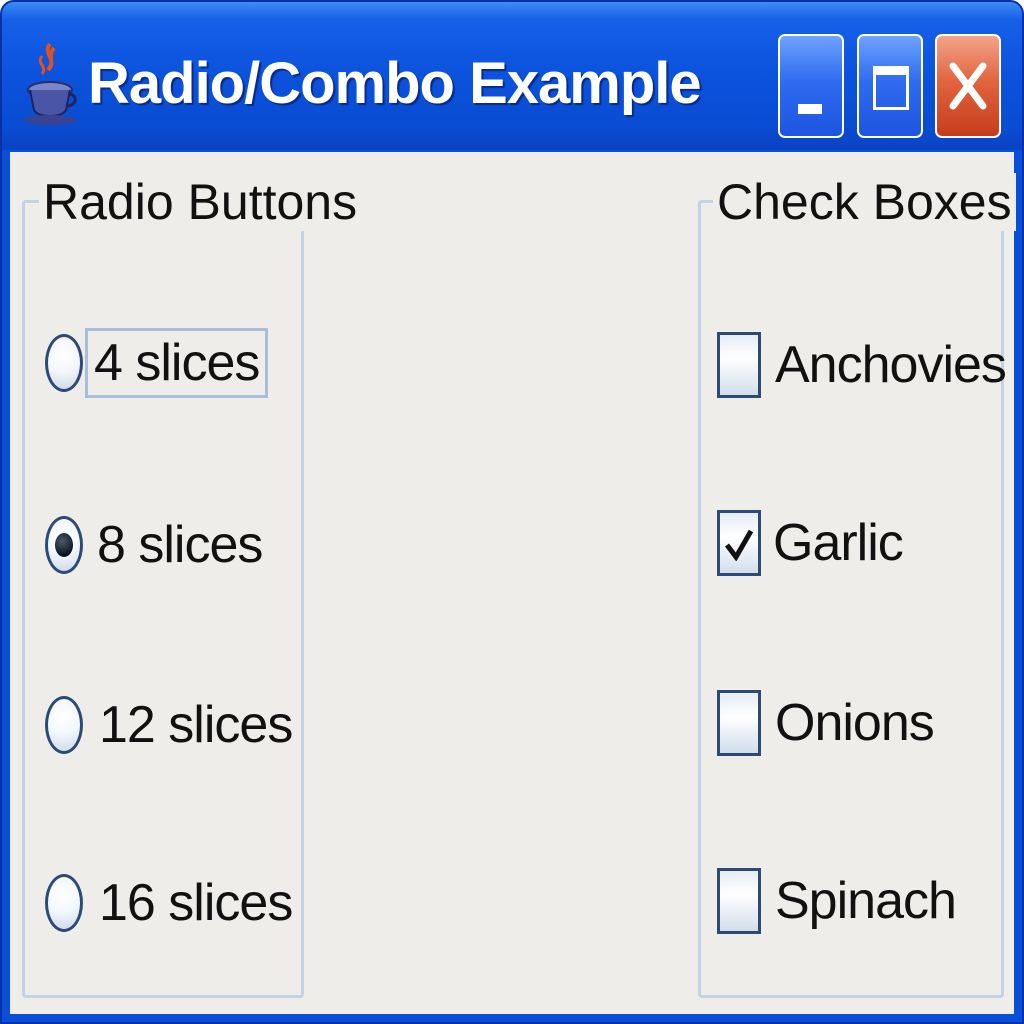  I want to click on radio-option-label: 8 slices, so click(180, 545).